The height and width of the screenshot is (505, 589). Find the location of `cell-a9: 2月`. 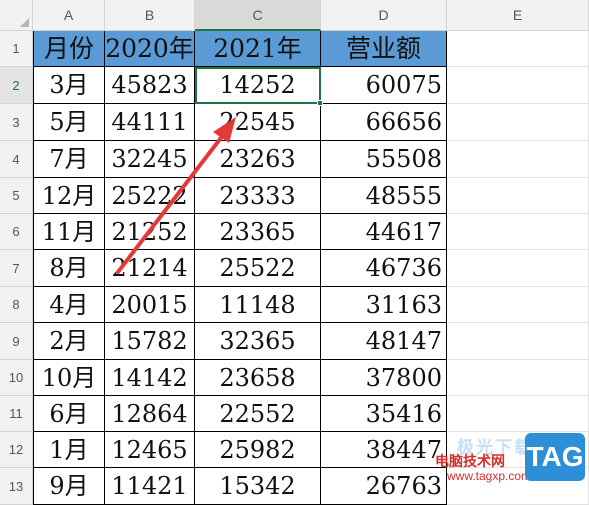

cell-a9: 2月 is located at coordinates (69, 341).